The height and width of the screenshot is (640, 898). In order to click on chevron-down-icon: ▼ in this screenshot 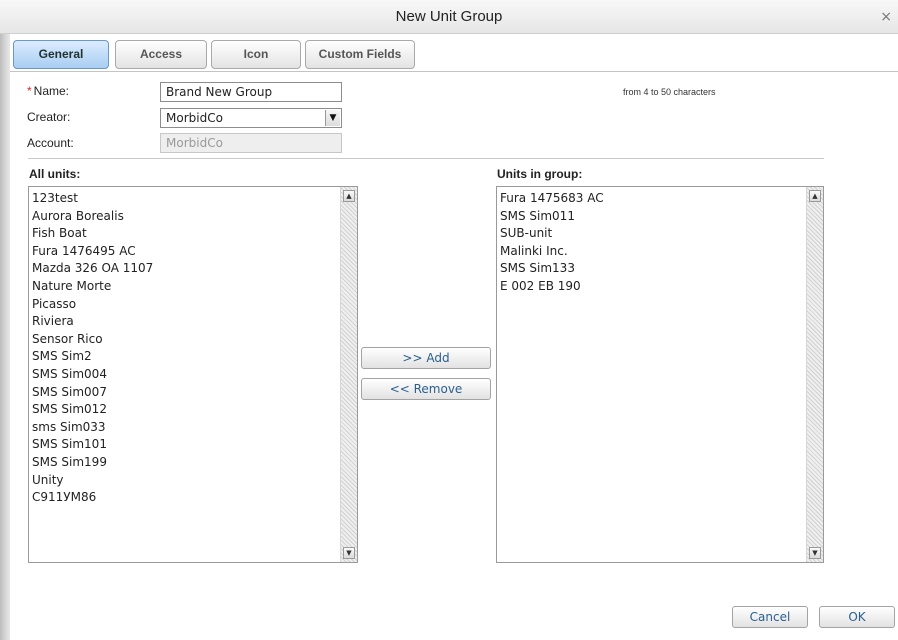, I will do `click(332, 118)`.